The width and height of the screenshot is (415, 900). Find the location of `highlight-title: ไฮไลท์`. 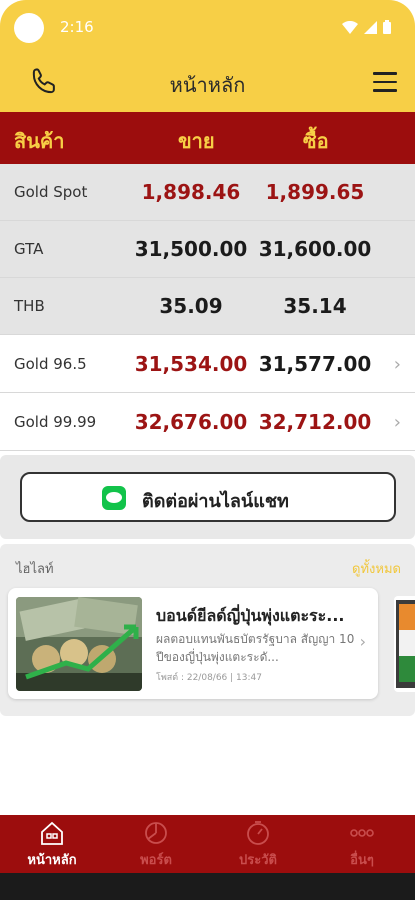

highlight-title: ไฮไลท์ is located at coordinates (35, 569).